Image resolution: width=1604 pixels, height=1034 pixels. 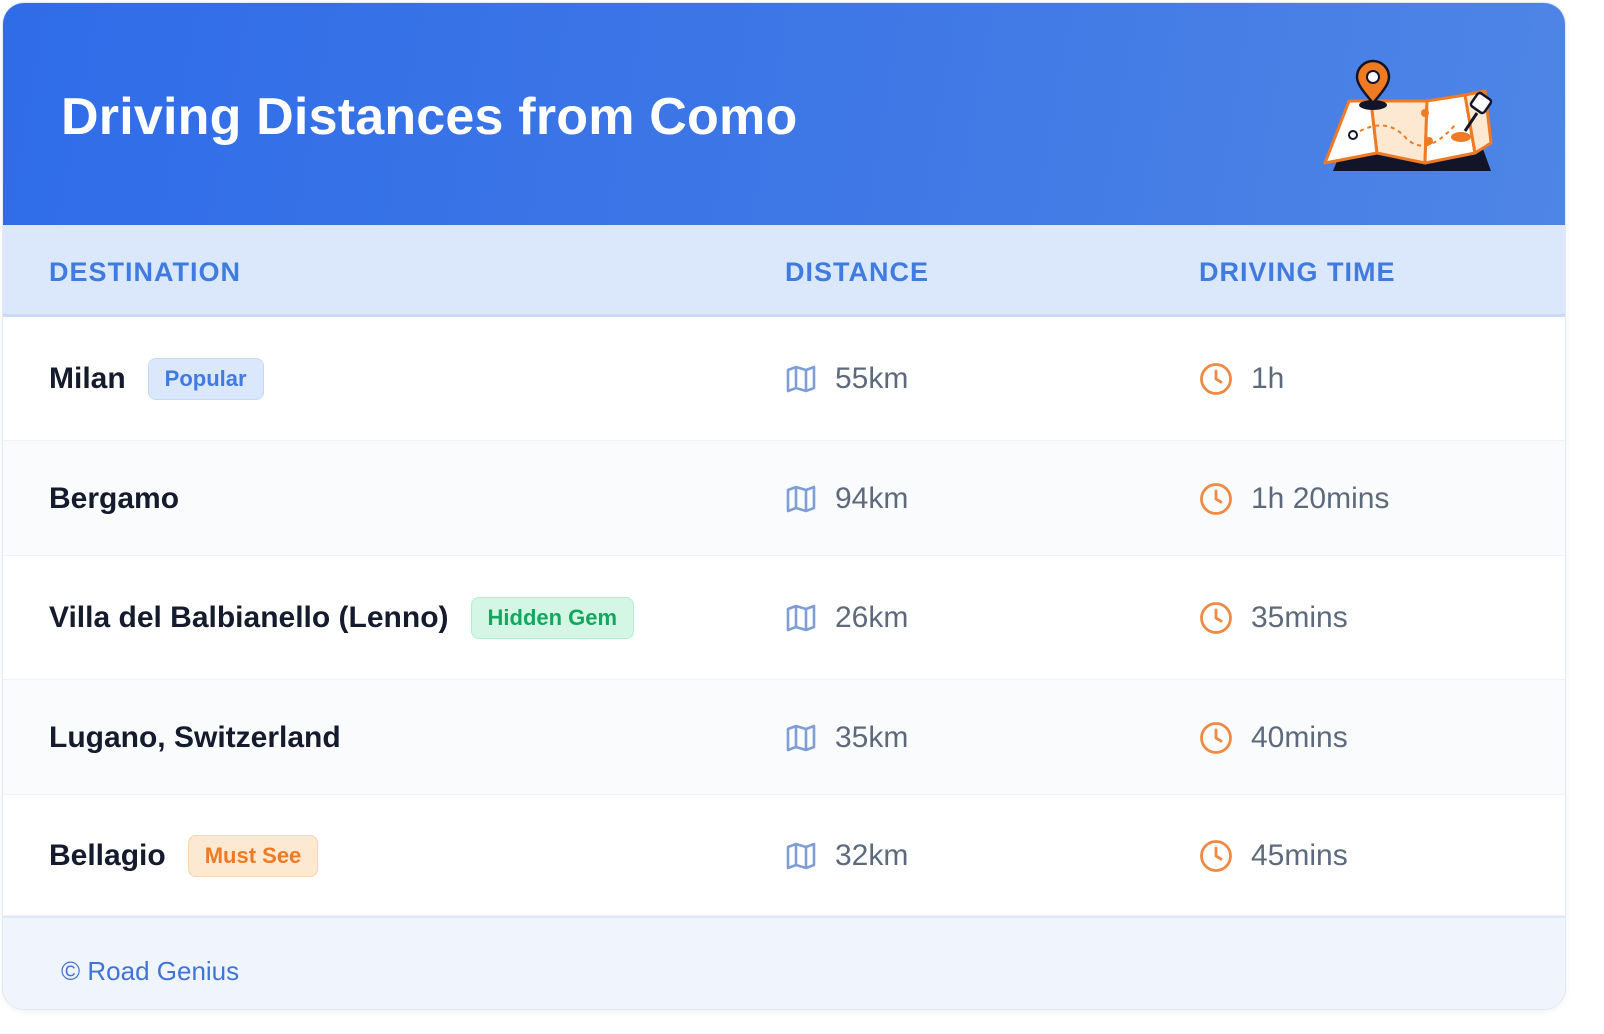 I want to click on driving-time-value: 1h 20mins, so click(x=1320, y=498).